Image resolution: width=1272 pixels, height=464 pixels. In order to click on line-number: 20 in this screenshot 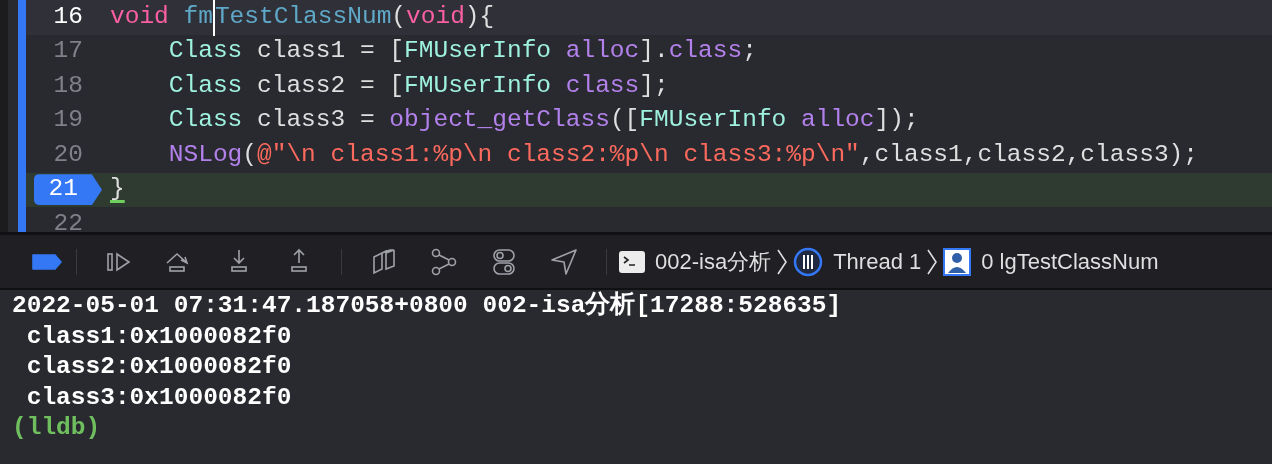, I will do `click(68, 154)`.